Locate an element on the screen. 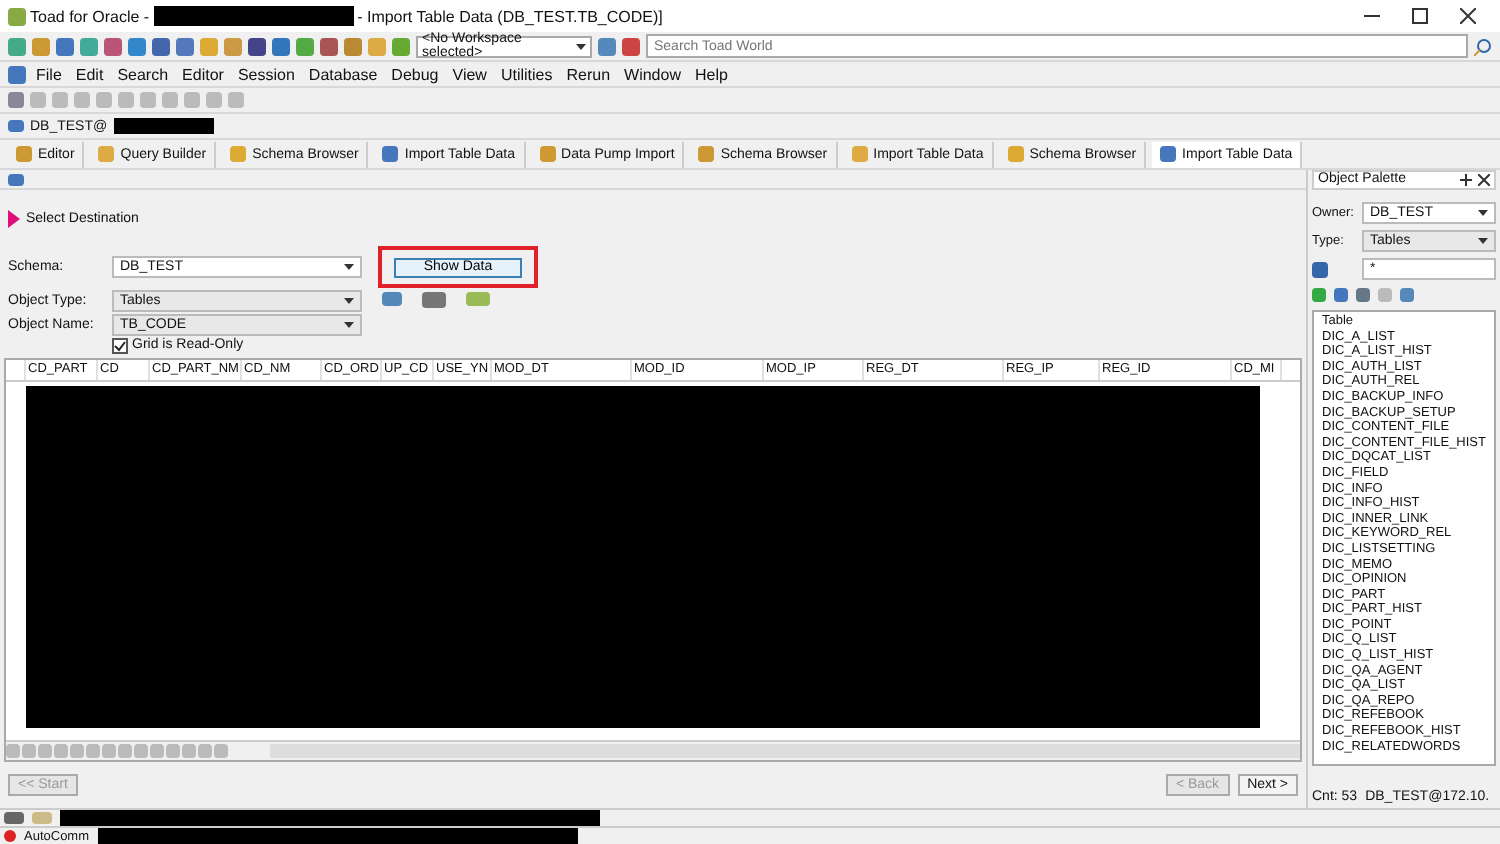 The image size is (1500, 844). menu-item: File is located at coordinates (49, 74).